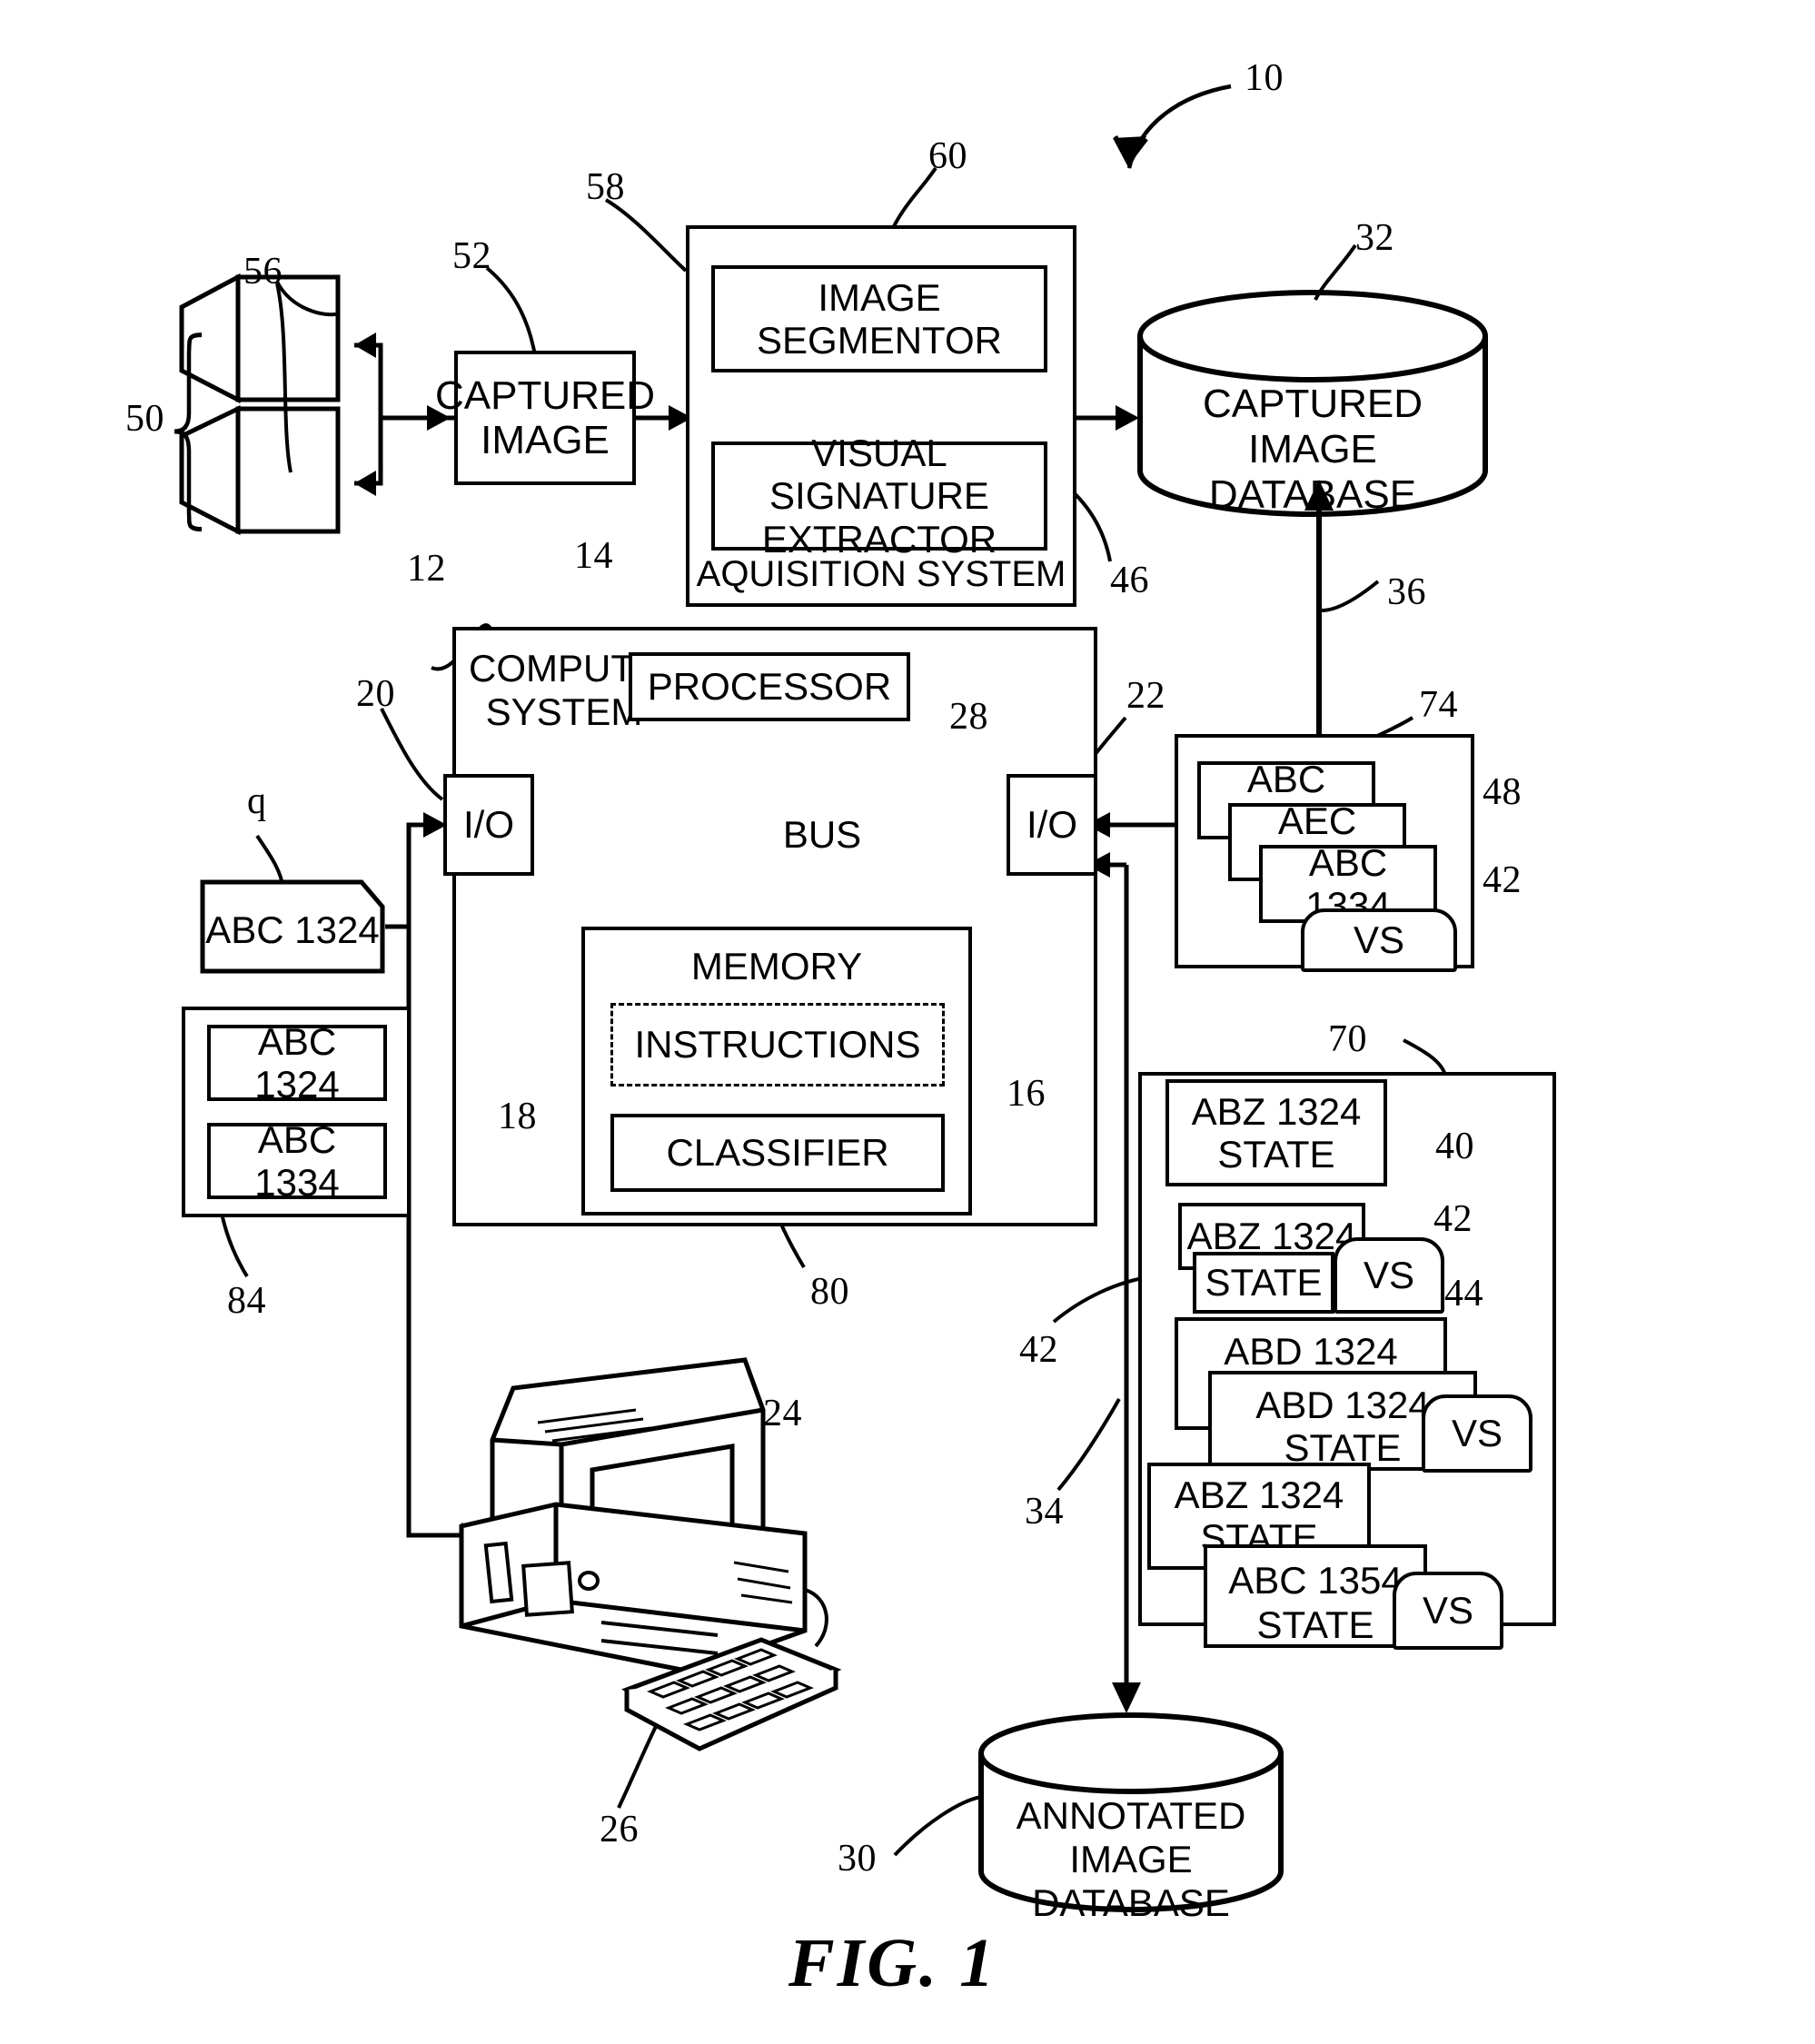 Image resolution: width=1815 pixels, height=2044 pixels. What do you see at coordinates (777, 1044) in the screenshot?
I see `instructions-box: INSTRUCTIONS` at bounding box center [777, 1044].